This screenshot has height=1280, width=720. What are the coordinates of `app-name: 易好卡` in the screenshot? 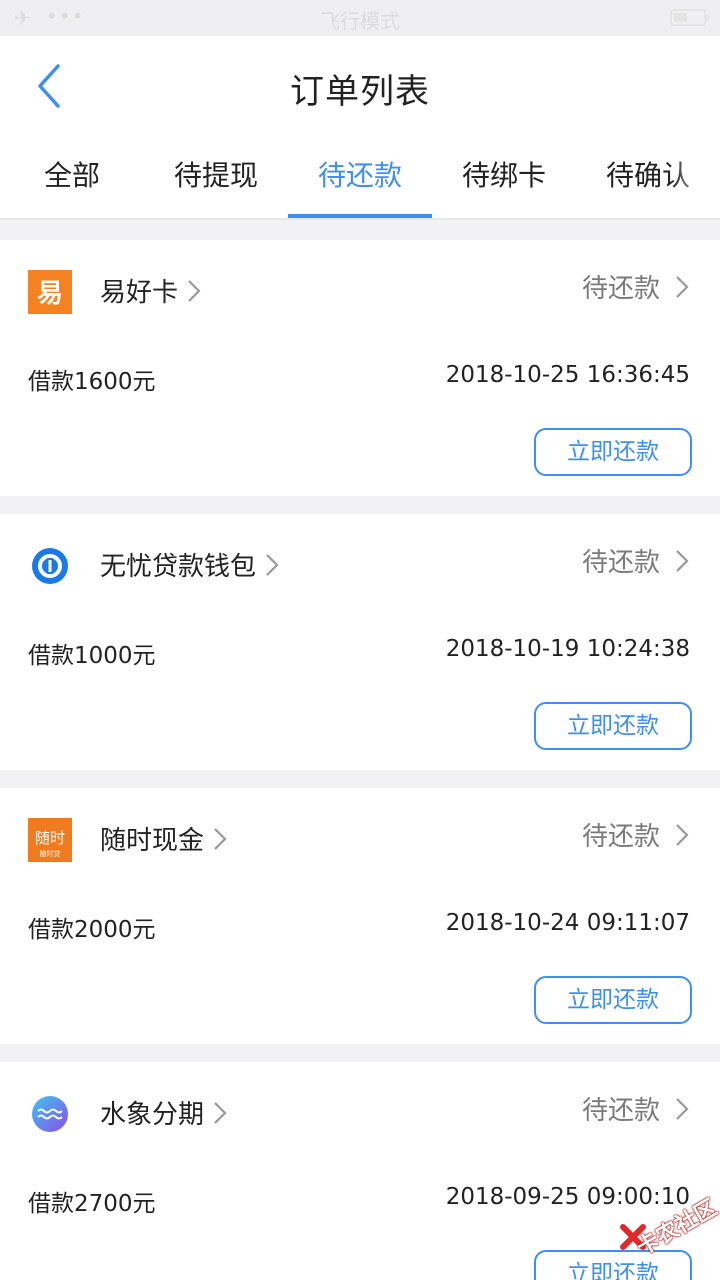 It's located at (139, 293).